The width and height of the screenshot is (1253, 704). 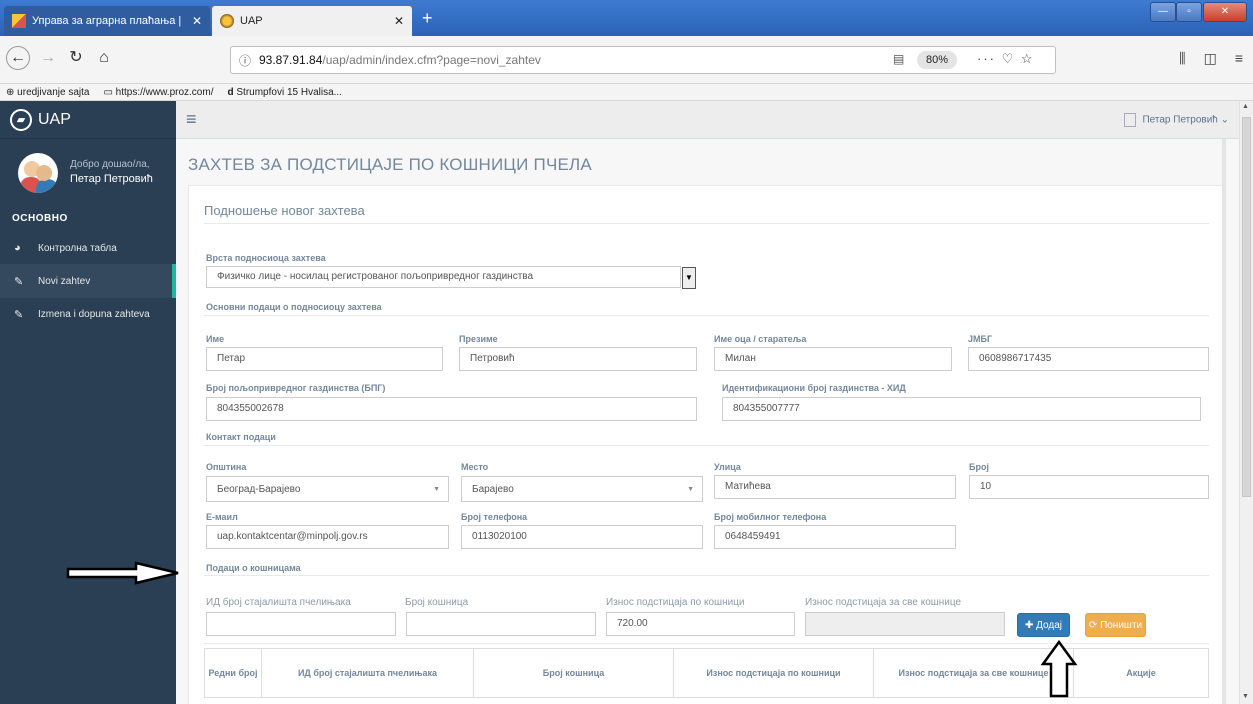 I want to click on menu-toggle-icon: ≡, so click(x=191, y=119).